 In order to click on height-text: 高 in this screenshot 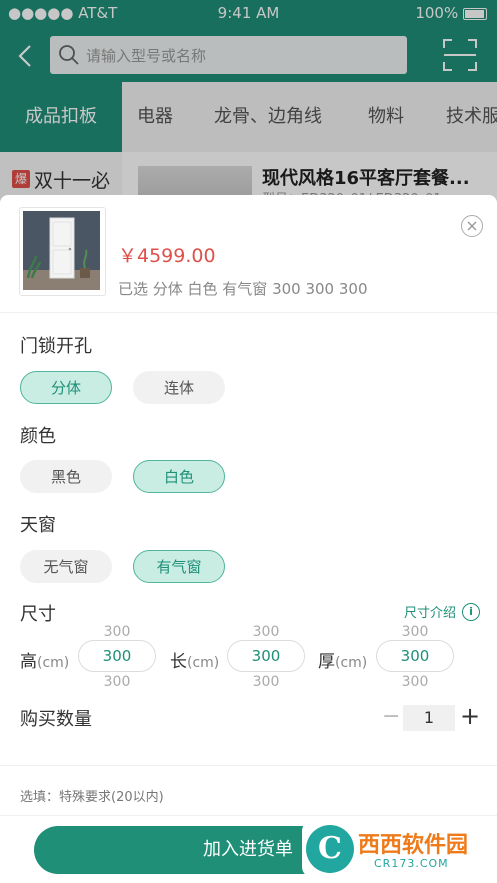, I will do `click(28, 662)`.